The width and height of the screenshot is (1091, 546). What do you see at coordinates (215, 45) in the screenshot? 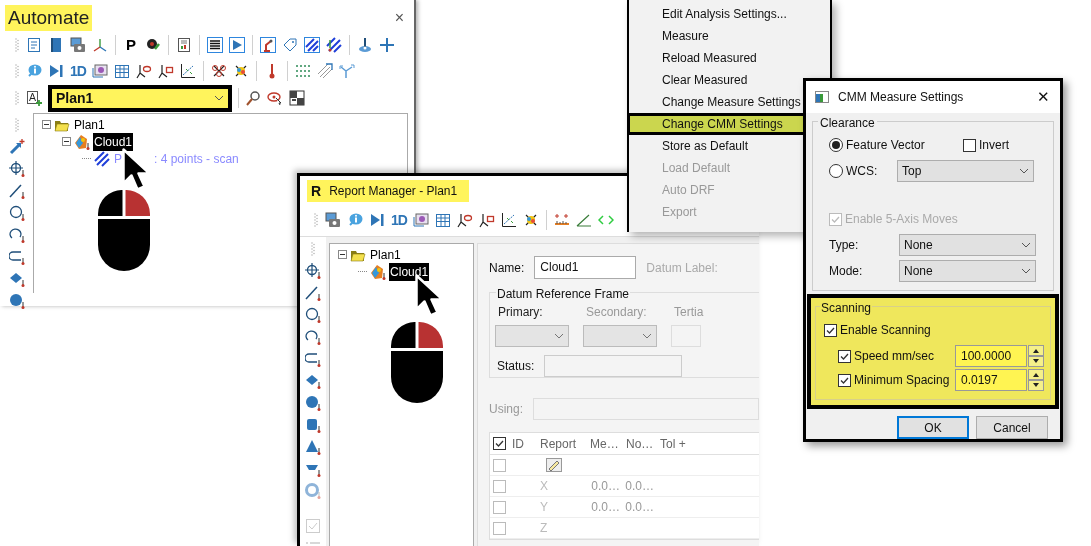
I see `list-icon` at bounding box center [215, 45].